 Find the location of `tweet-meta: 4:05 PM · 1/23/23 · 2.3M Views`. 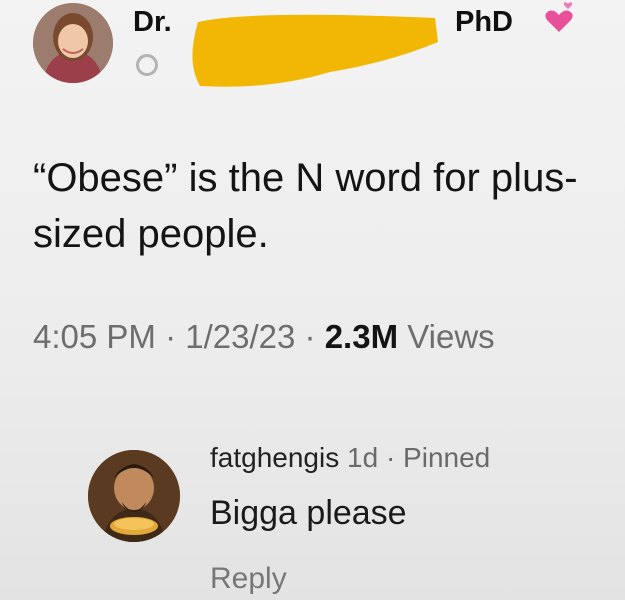

tweet-meta: 4:05 PM · 1/23/23 · 2.3M Views is located at coordinates (264, 337).